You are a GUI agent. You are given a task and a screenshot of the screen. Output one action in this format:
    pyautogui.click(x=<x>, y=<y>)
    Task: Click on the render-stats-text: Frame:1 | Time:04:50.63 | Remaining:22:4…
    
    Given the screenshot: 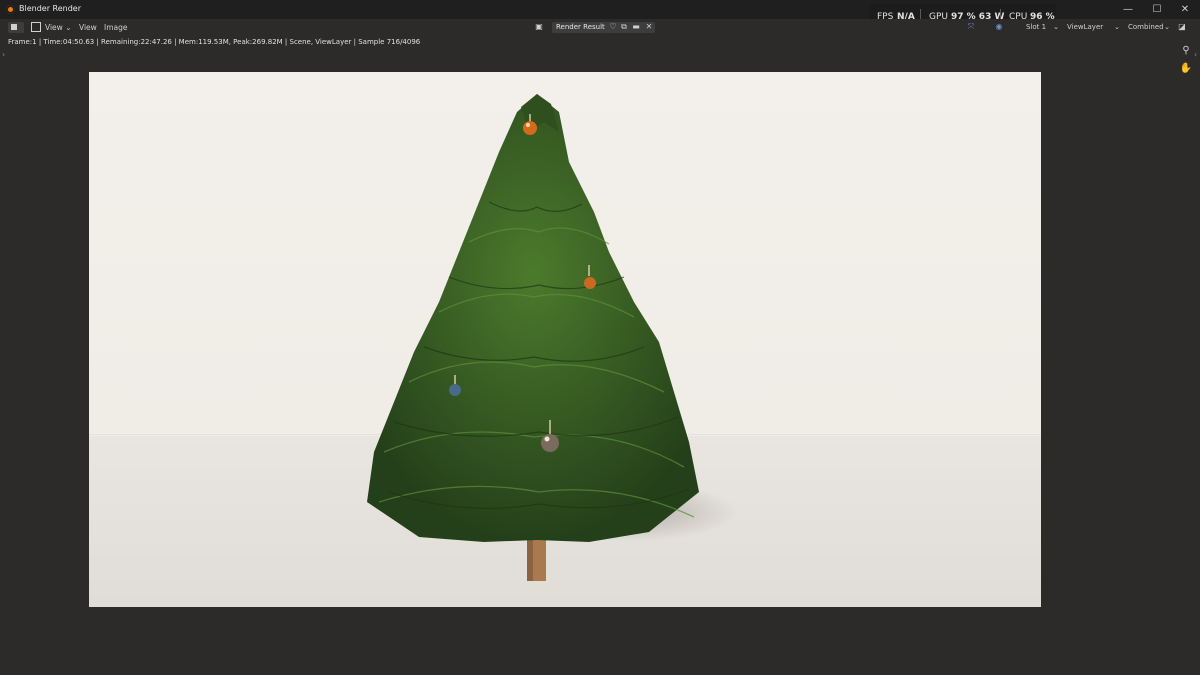 What is the action you would take?
    pyautogui.click(x=214, y=42)
    